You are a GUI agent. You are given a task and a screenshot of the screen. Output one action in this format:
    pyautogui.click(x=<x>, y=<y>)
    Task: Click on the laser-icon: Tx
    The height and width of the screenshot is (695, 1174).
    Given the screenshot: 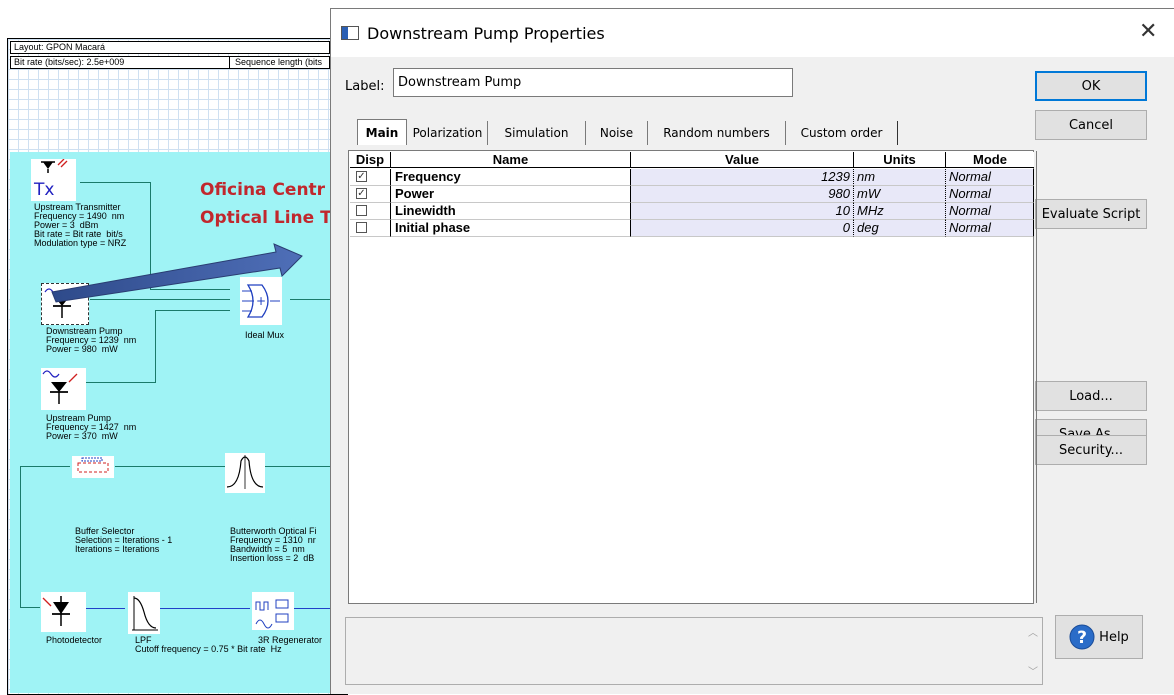 What is the action you would take?
    pyautogui.click(x=50, y=179)
    